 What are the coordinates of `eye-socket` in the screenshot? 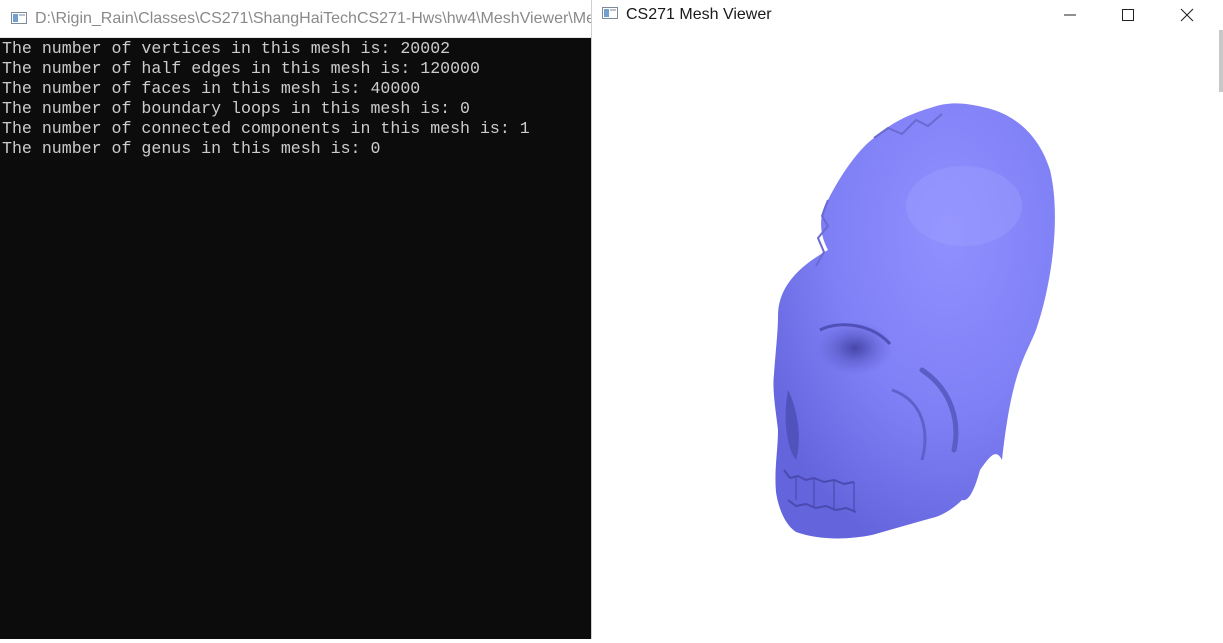 It's located at (855, 348).